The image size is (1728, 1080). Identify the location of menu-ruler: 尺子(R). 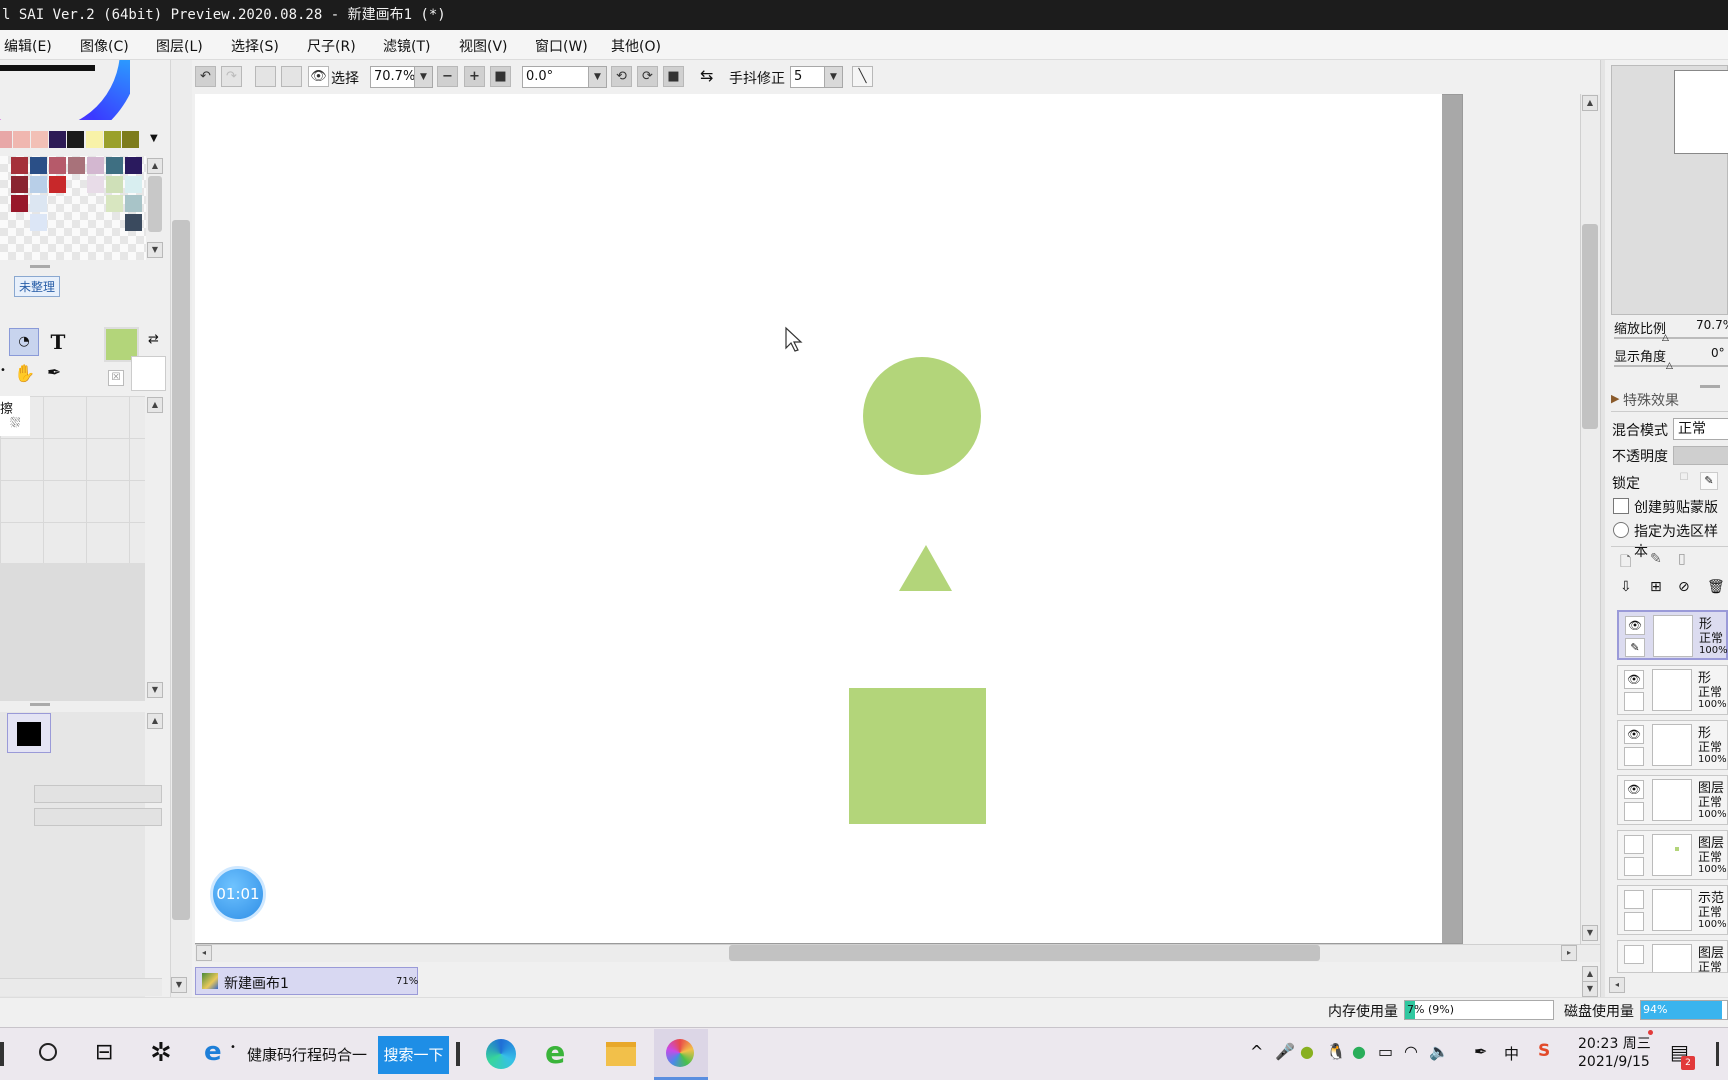
(331, 46).